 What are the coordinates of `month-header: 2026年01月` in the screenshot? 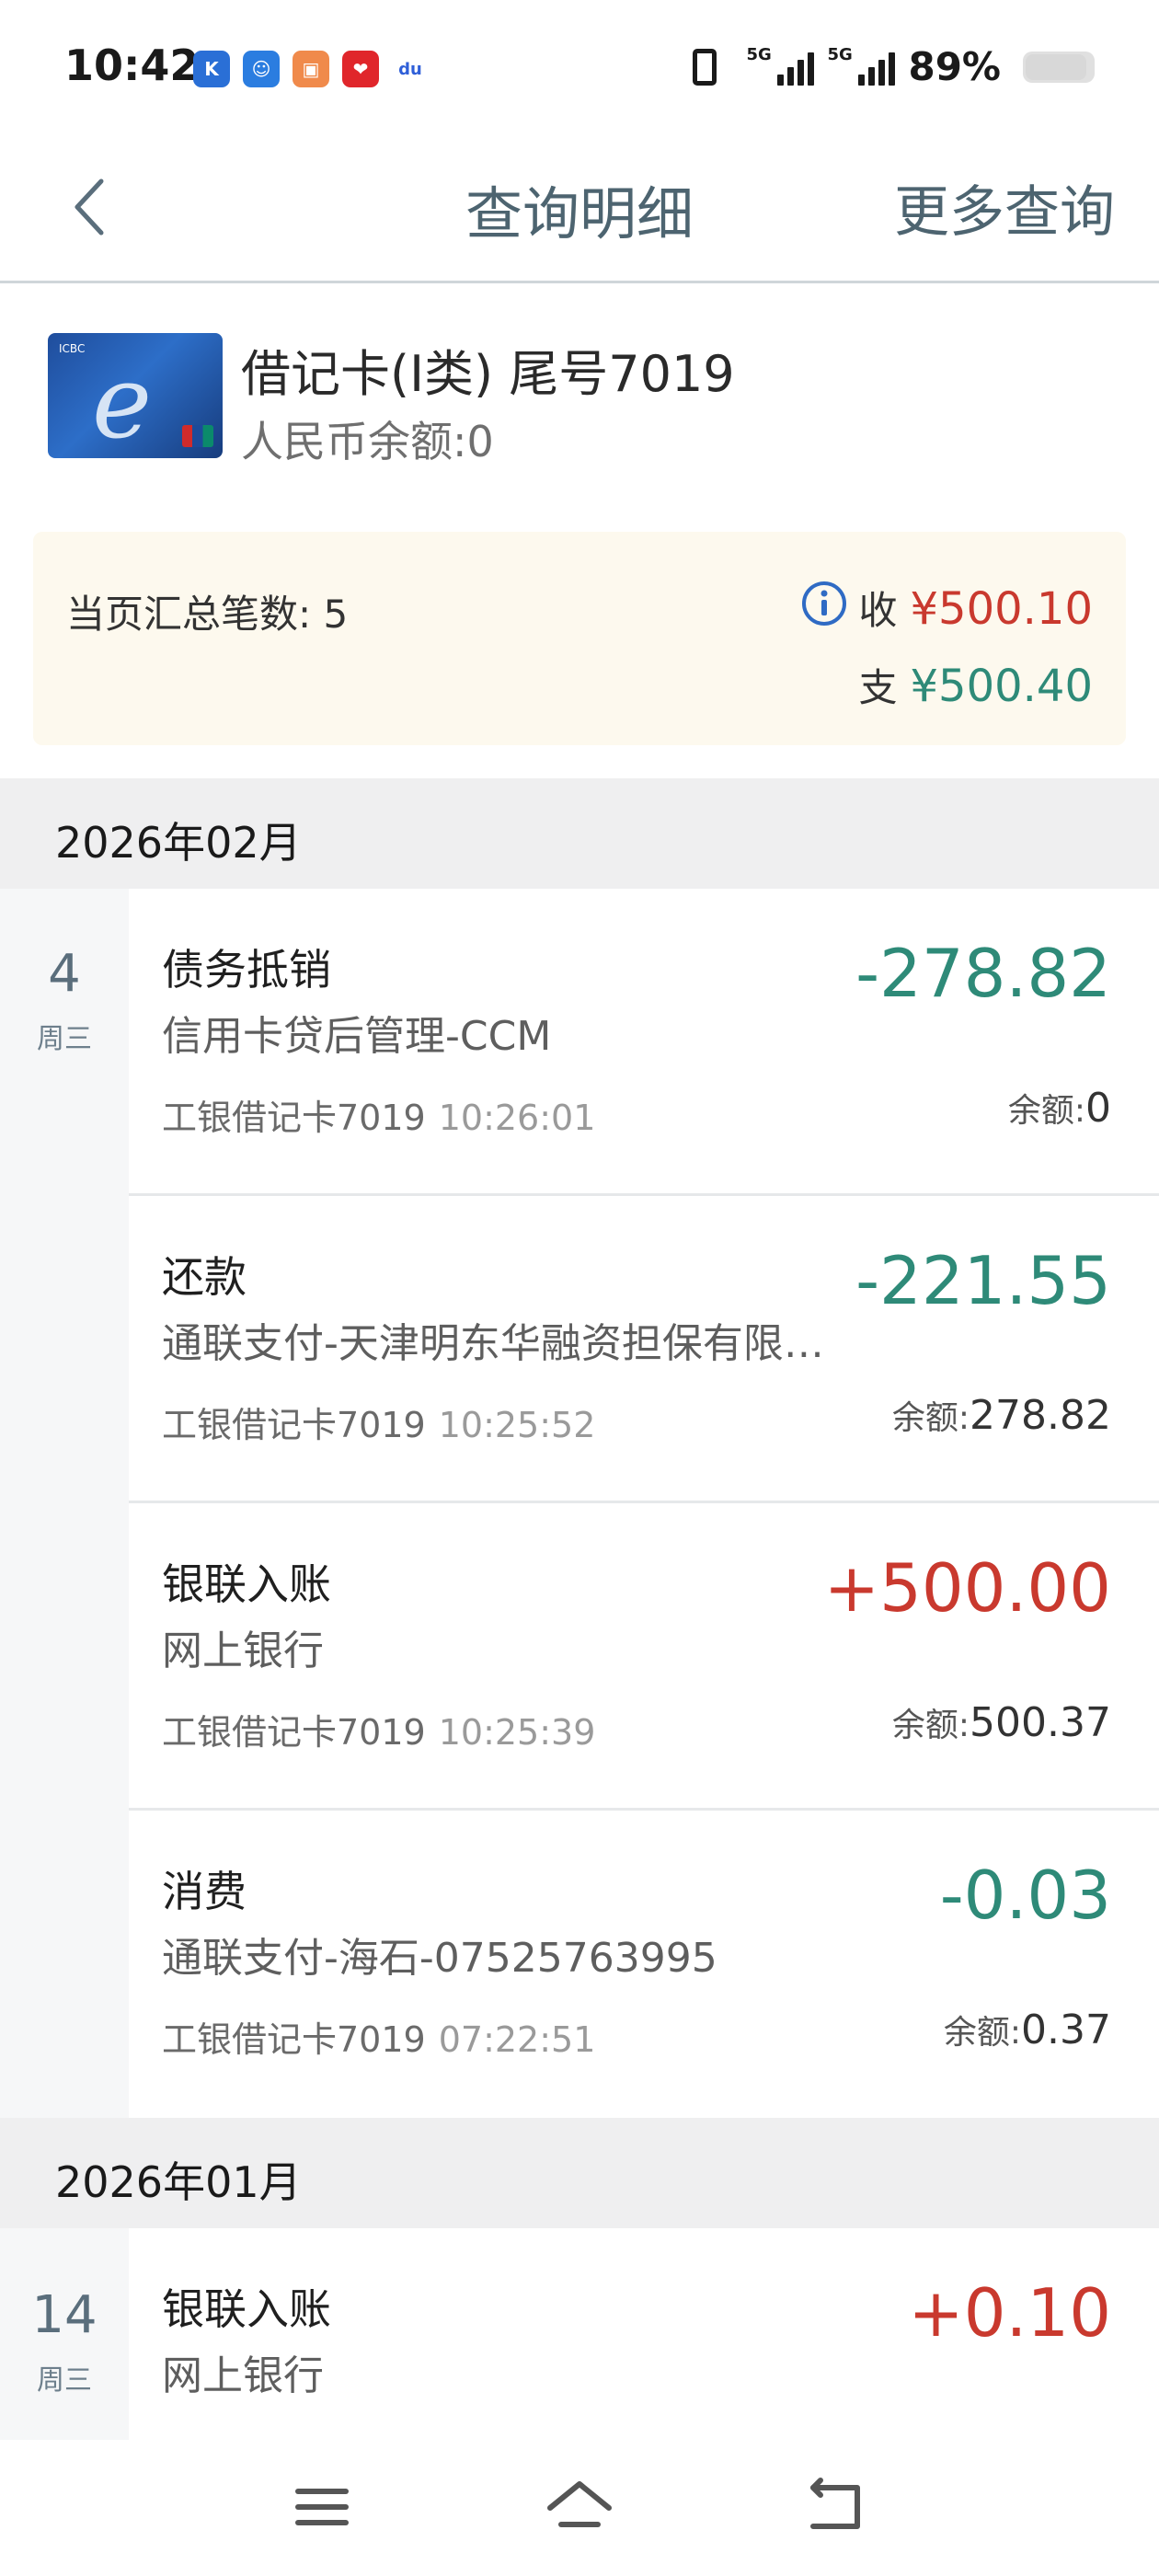 It's located at (579, 2173).